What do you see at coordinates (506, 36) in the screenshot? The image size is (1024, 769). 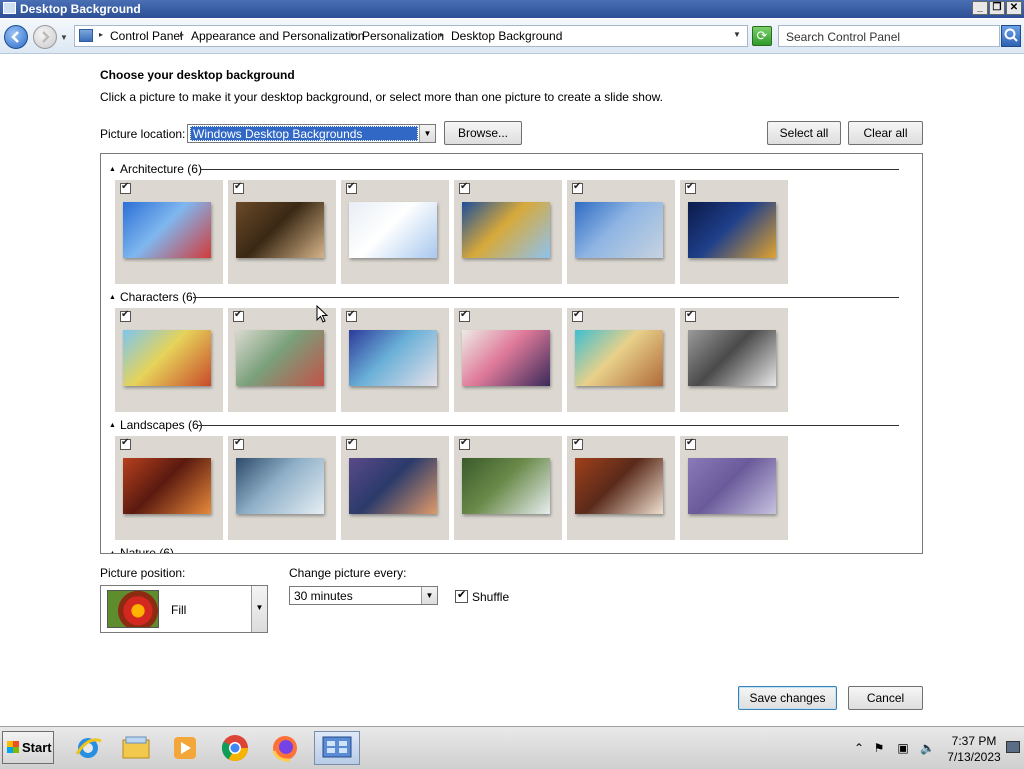 I see `breadcrumb-desktop-background: Desktop Background` at bounding box center [506, 36].